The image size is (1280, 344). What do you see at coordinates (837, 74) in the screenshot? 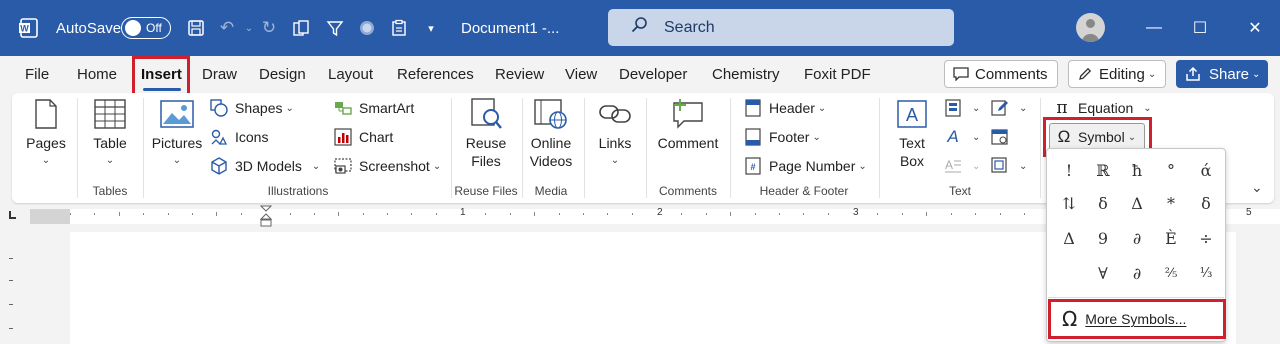
I see `tab-foxit-pdf: Foxit PDF` at bounding box center [837, 74].